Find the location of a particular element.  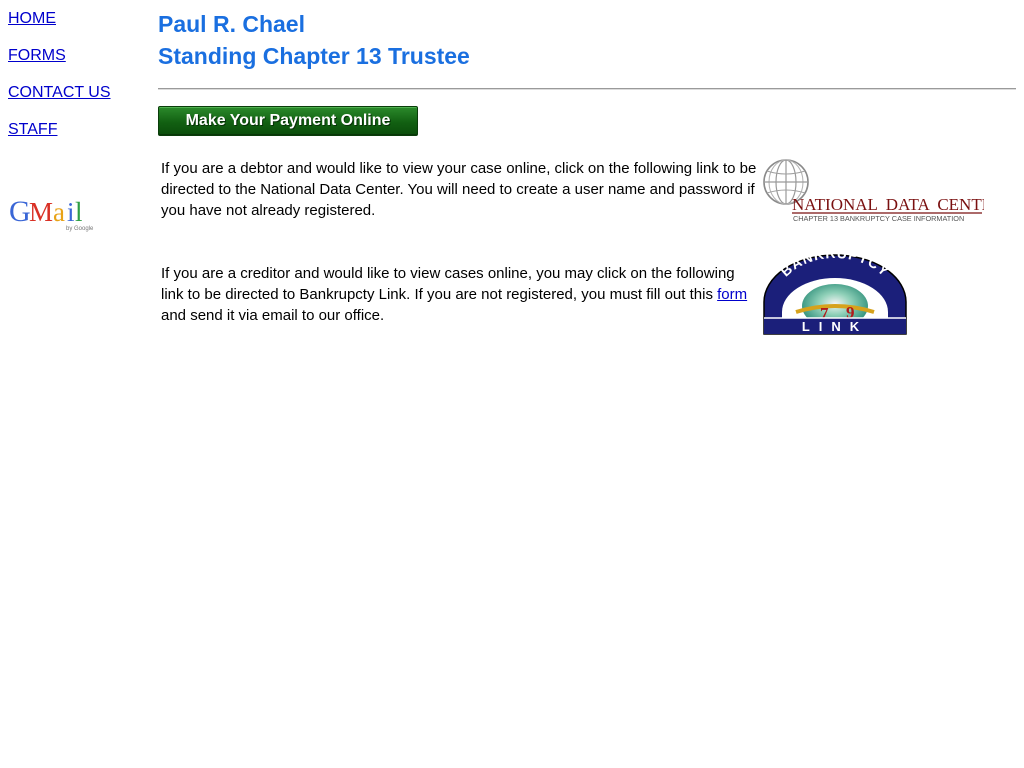

gmail-icon: G M a i l by Google is located at coordinates (56, 212).